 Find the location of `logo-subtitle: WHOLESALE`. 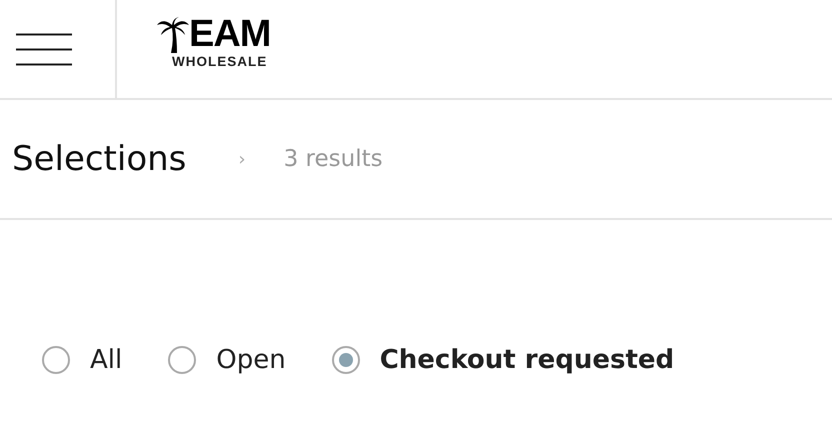

logo-subtitle: WHOLESALE is located at coordinates (220, 61).